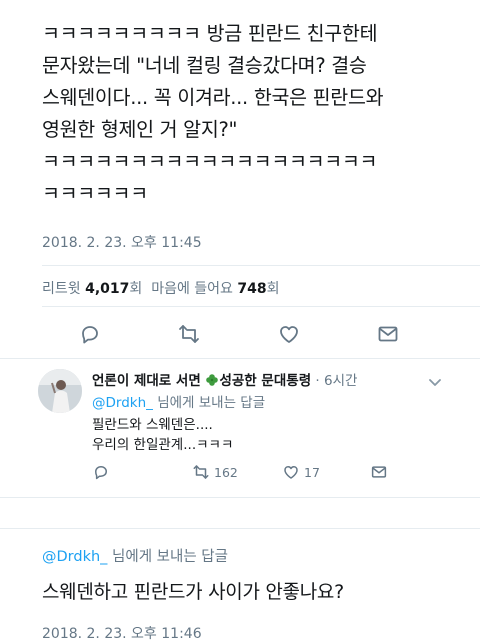 This screenshot has height=643, width=480. Describe the element at coordinates (209, 403) in the screenshot. I see `reply-to-suffix: 님에게 보내는 답글` at that location.